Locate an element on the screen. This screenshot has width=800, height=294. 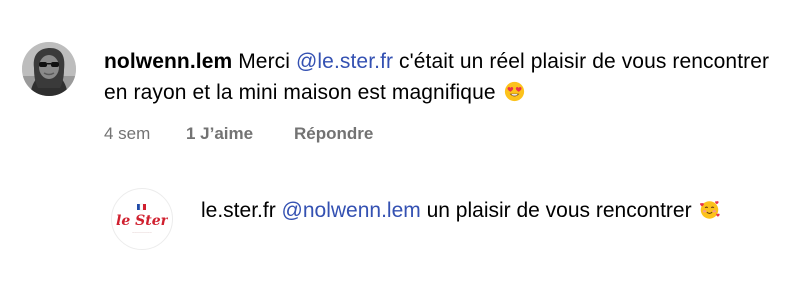
reply-text-body: un plaisir de vous rencontrer is located at coordinates (559, 210).